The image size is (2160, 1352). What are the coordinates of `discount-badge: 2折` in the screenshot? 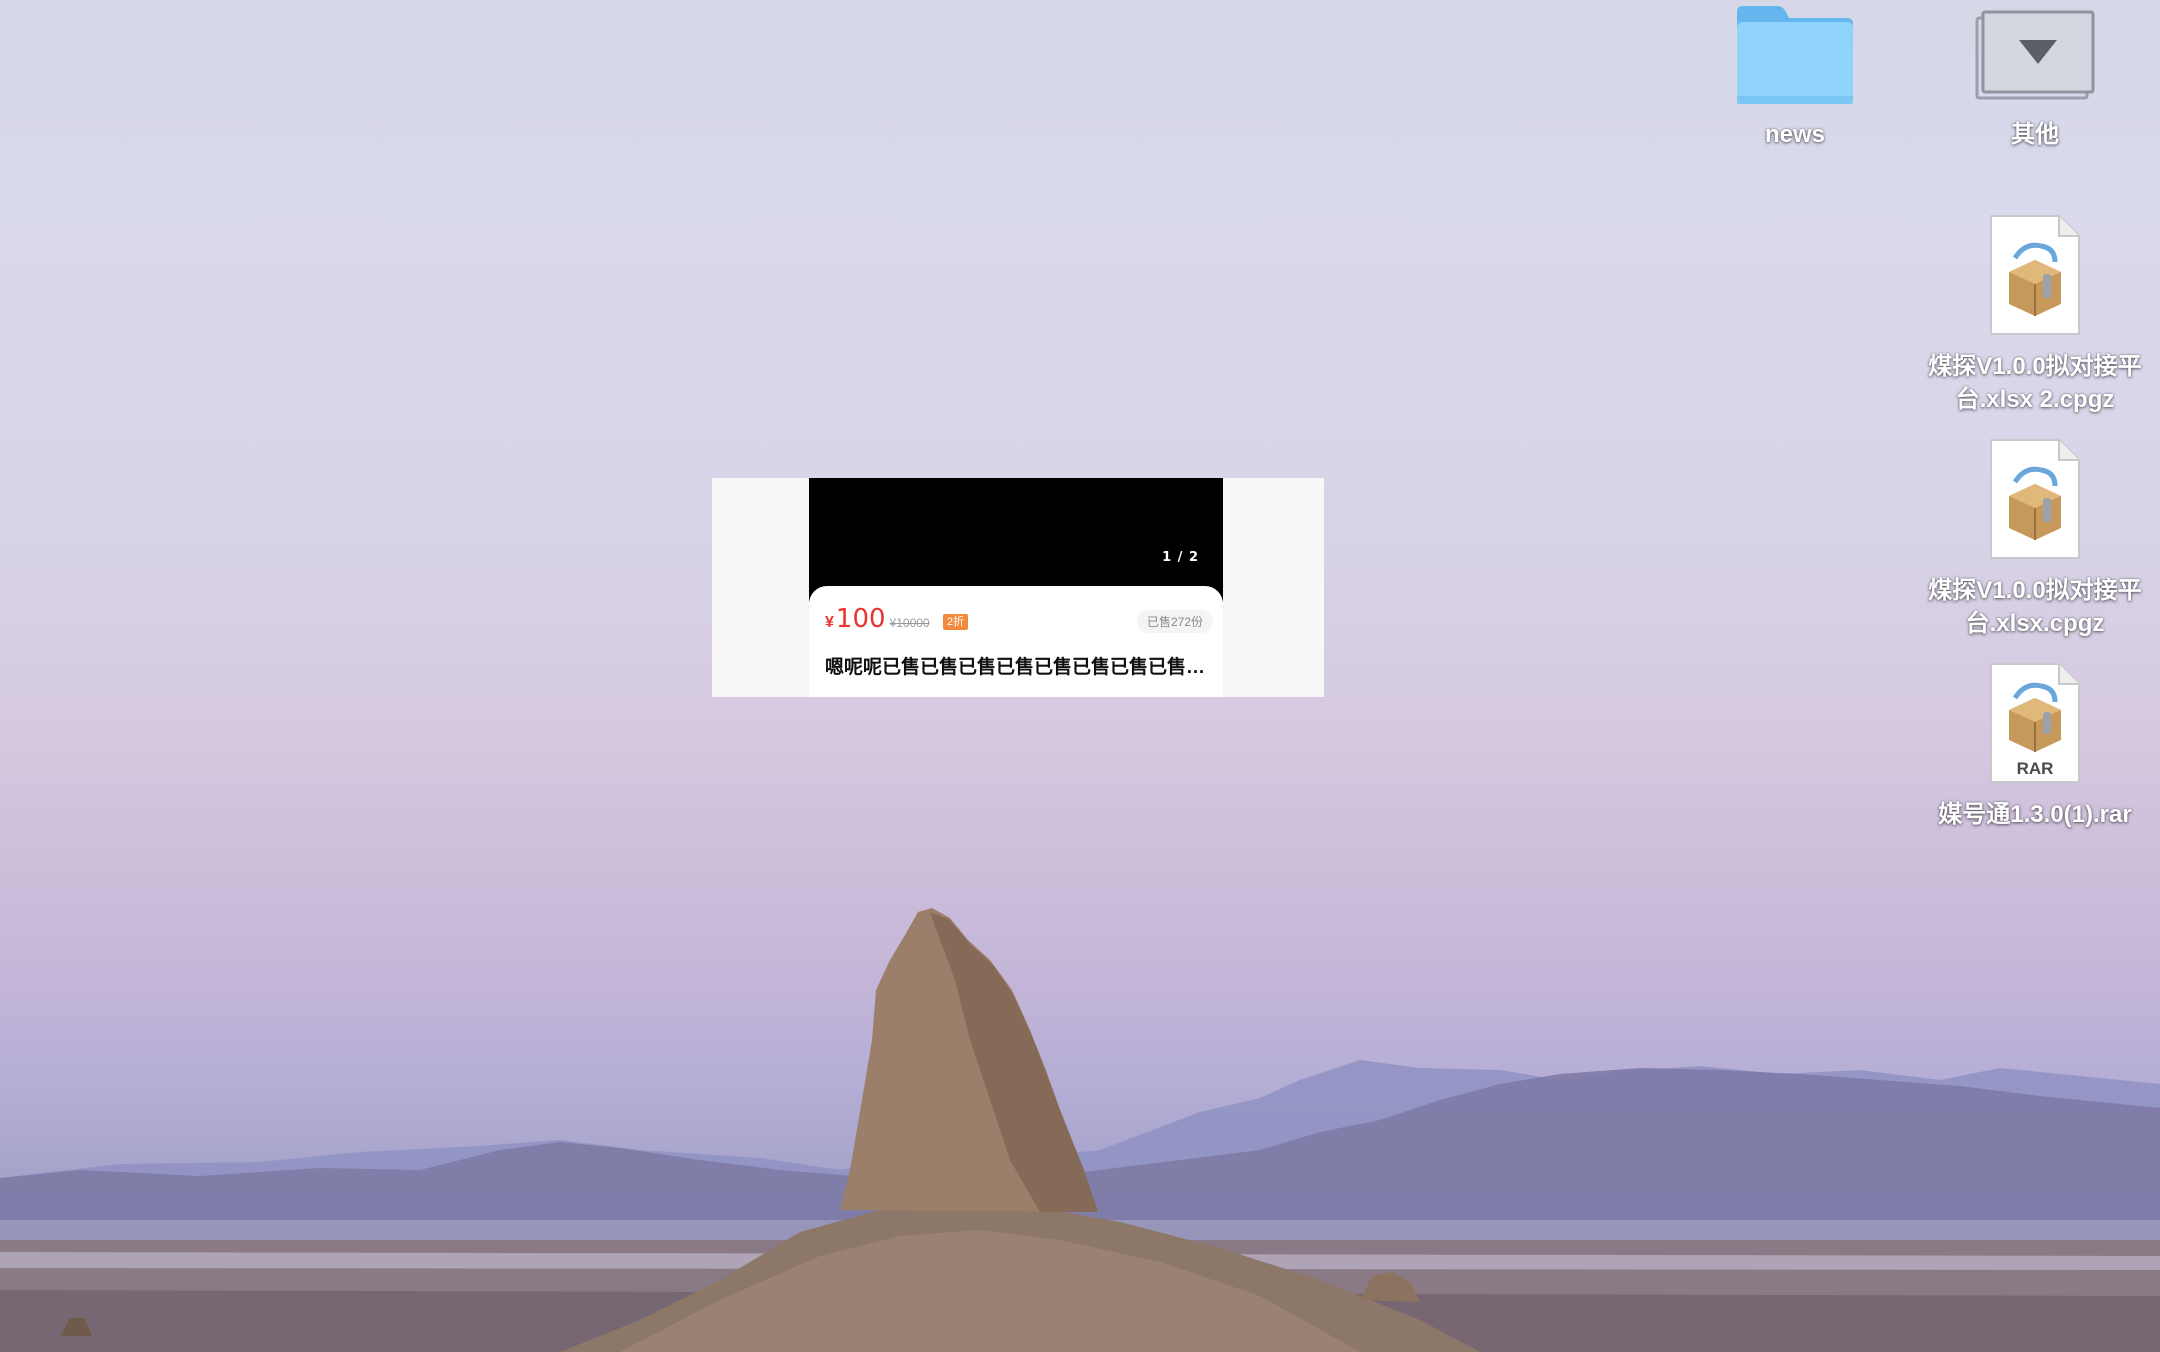 It's located at (956, 622).